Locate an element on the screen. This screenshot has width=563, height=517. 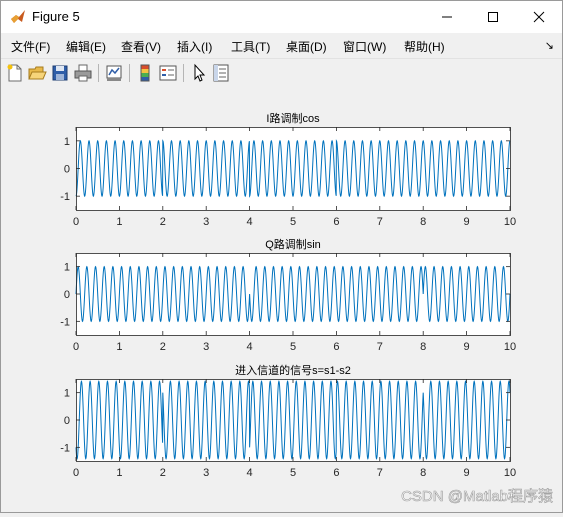
open-file-icon is located at coordinates (37, 73).